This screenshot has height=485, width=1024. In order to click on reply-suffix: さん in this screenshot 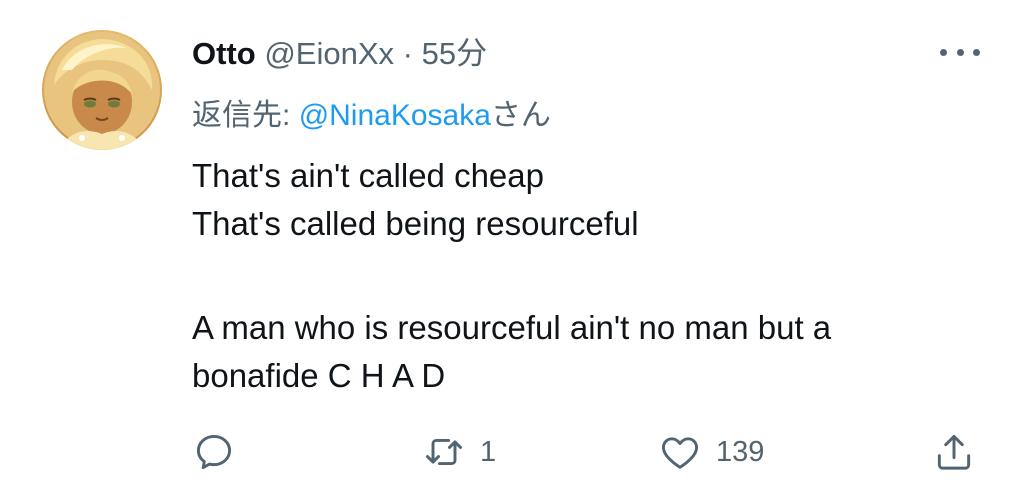, I will do `click(520, 115)`.